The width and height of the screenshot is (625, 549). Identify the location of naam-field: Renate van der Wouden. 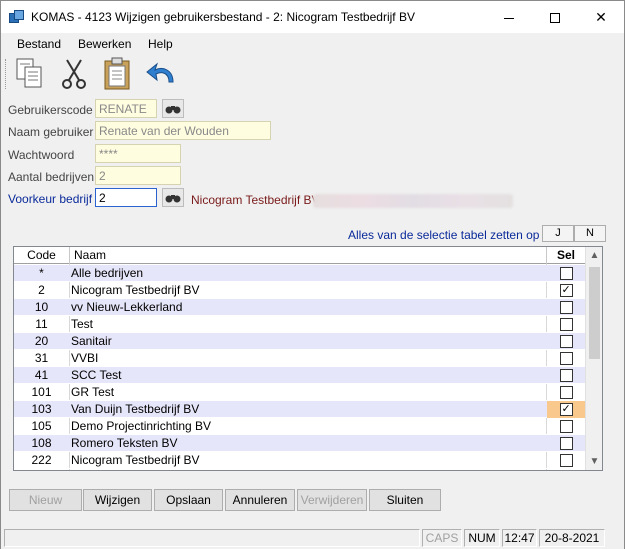
(183, 130).